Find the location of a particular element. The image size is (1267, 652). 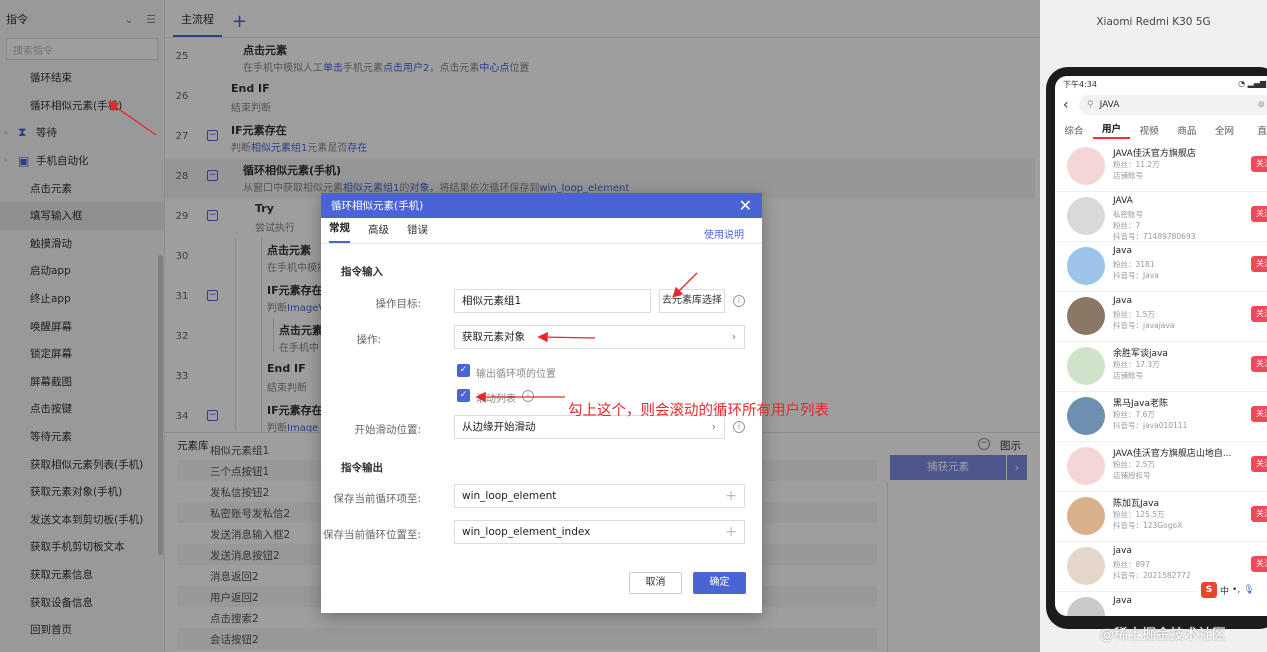

status-icons: ◔ ▂▄▆ ▮ is located at coordinates (1252, 83).